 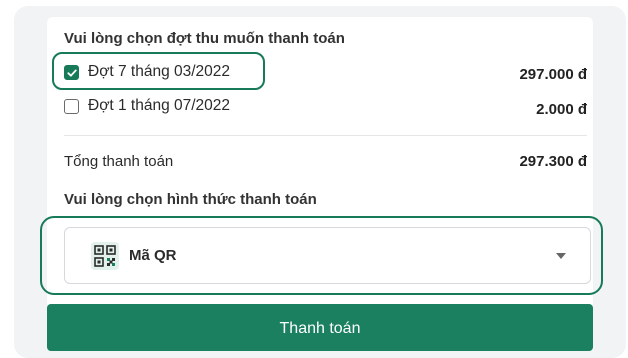 What do you see at coordinates (325, 135) in the screenshot?
I see `divider` at bounding box center [325, 135].